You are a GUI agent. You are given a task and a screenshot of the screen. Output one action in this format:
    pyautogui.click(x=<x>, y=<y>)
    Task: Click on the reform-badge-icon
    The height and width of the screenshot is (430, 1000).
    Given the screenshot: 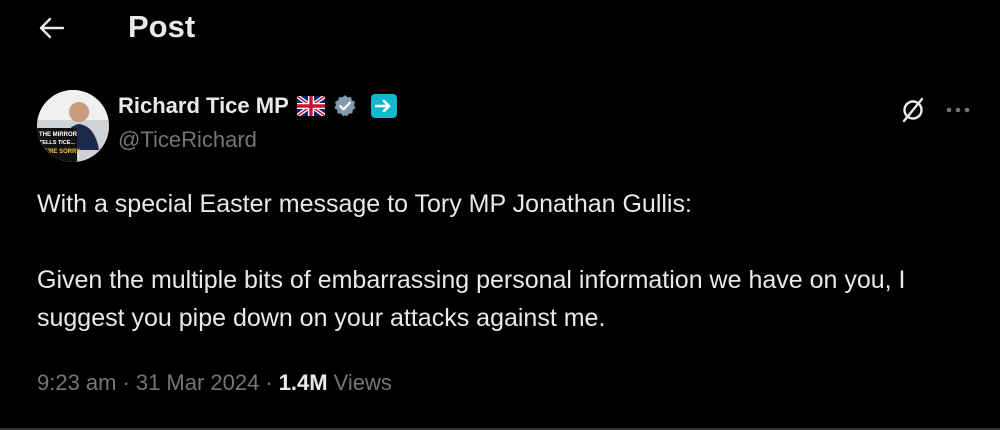 What is the action you would take?
    pyautogui.click(x=383, y=106)
    